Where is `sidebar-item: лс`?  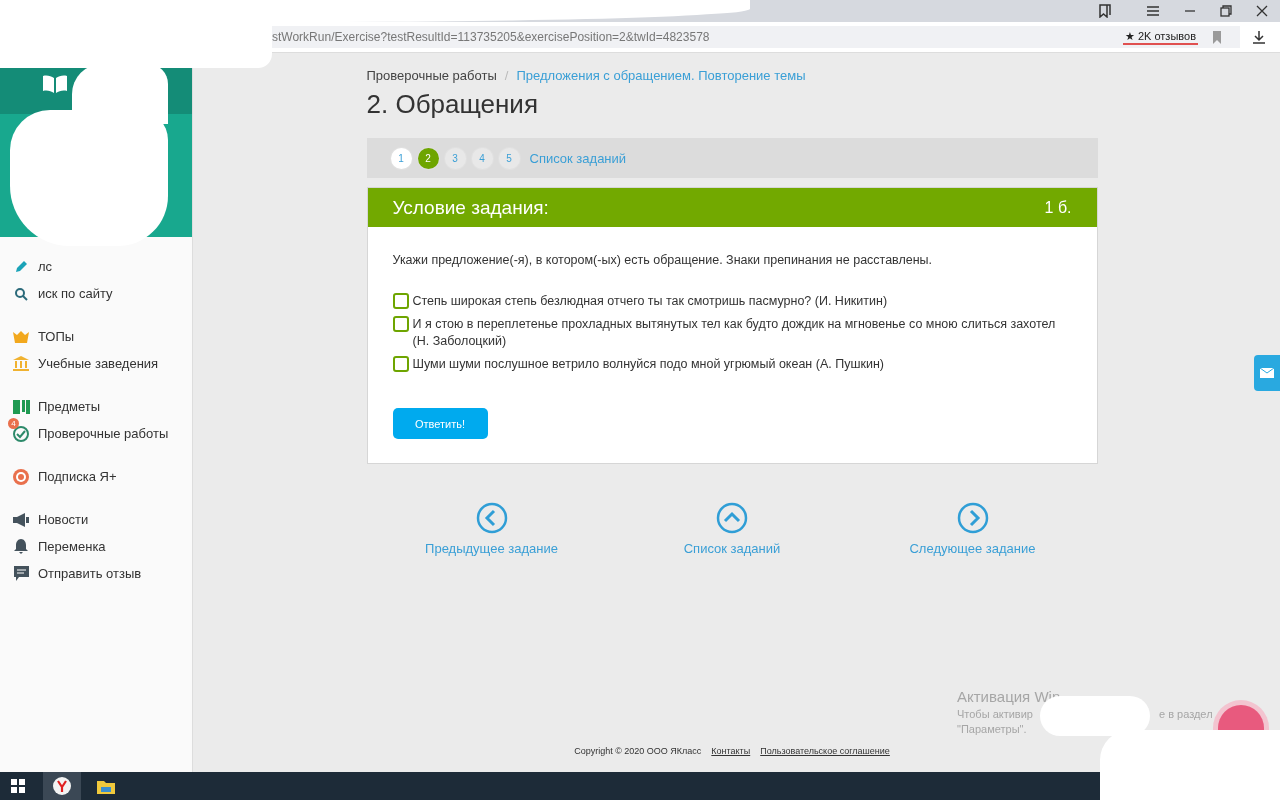
sidebar-item: лс is located at coordinates (96, 266).